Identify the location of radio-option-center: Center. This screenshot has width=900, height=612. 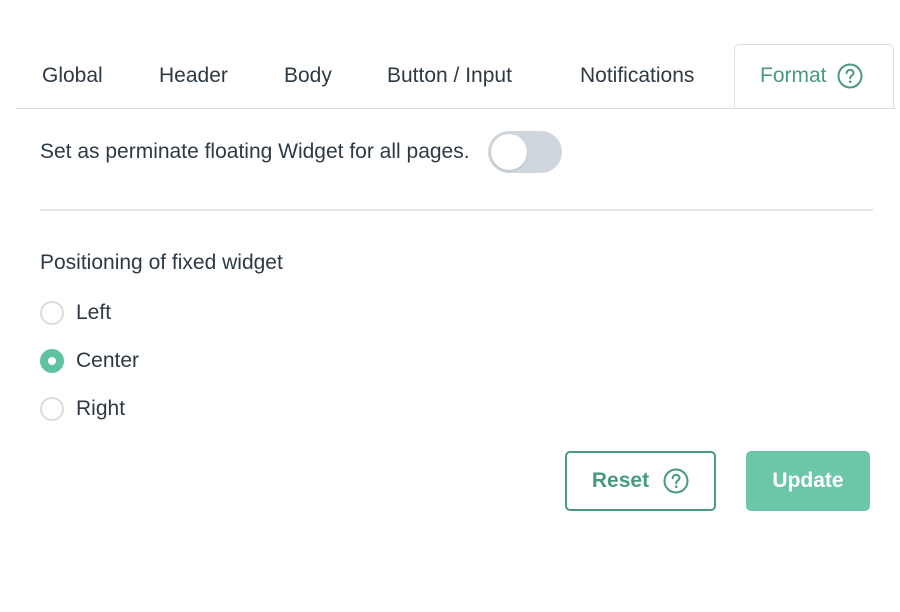
(89, 361).